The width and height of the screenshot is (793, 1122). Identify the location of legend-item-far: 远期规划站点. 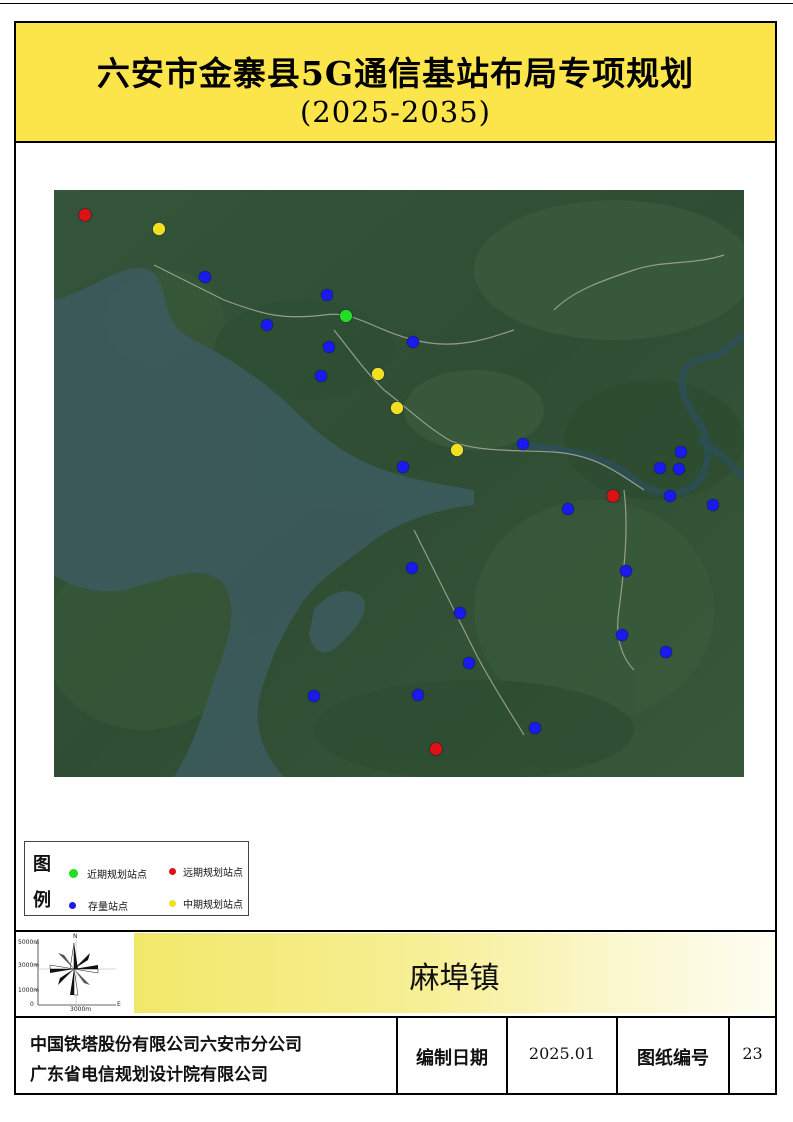
(206, 871).